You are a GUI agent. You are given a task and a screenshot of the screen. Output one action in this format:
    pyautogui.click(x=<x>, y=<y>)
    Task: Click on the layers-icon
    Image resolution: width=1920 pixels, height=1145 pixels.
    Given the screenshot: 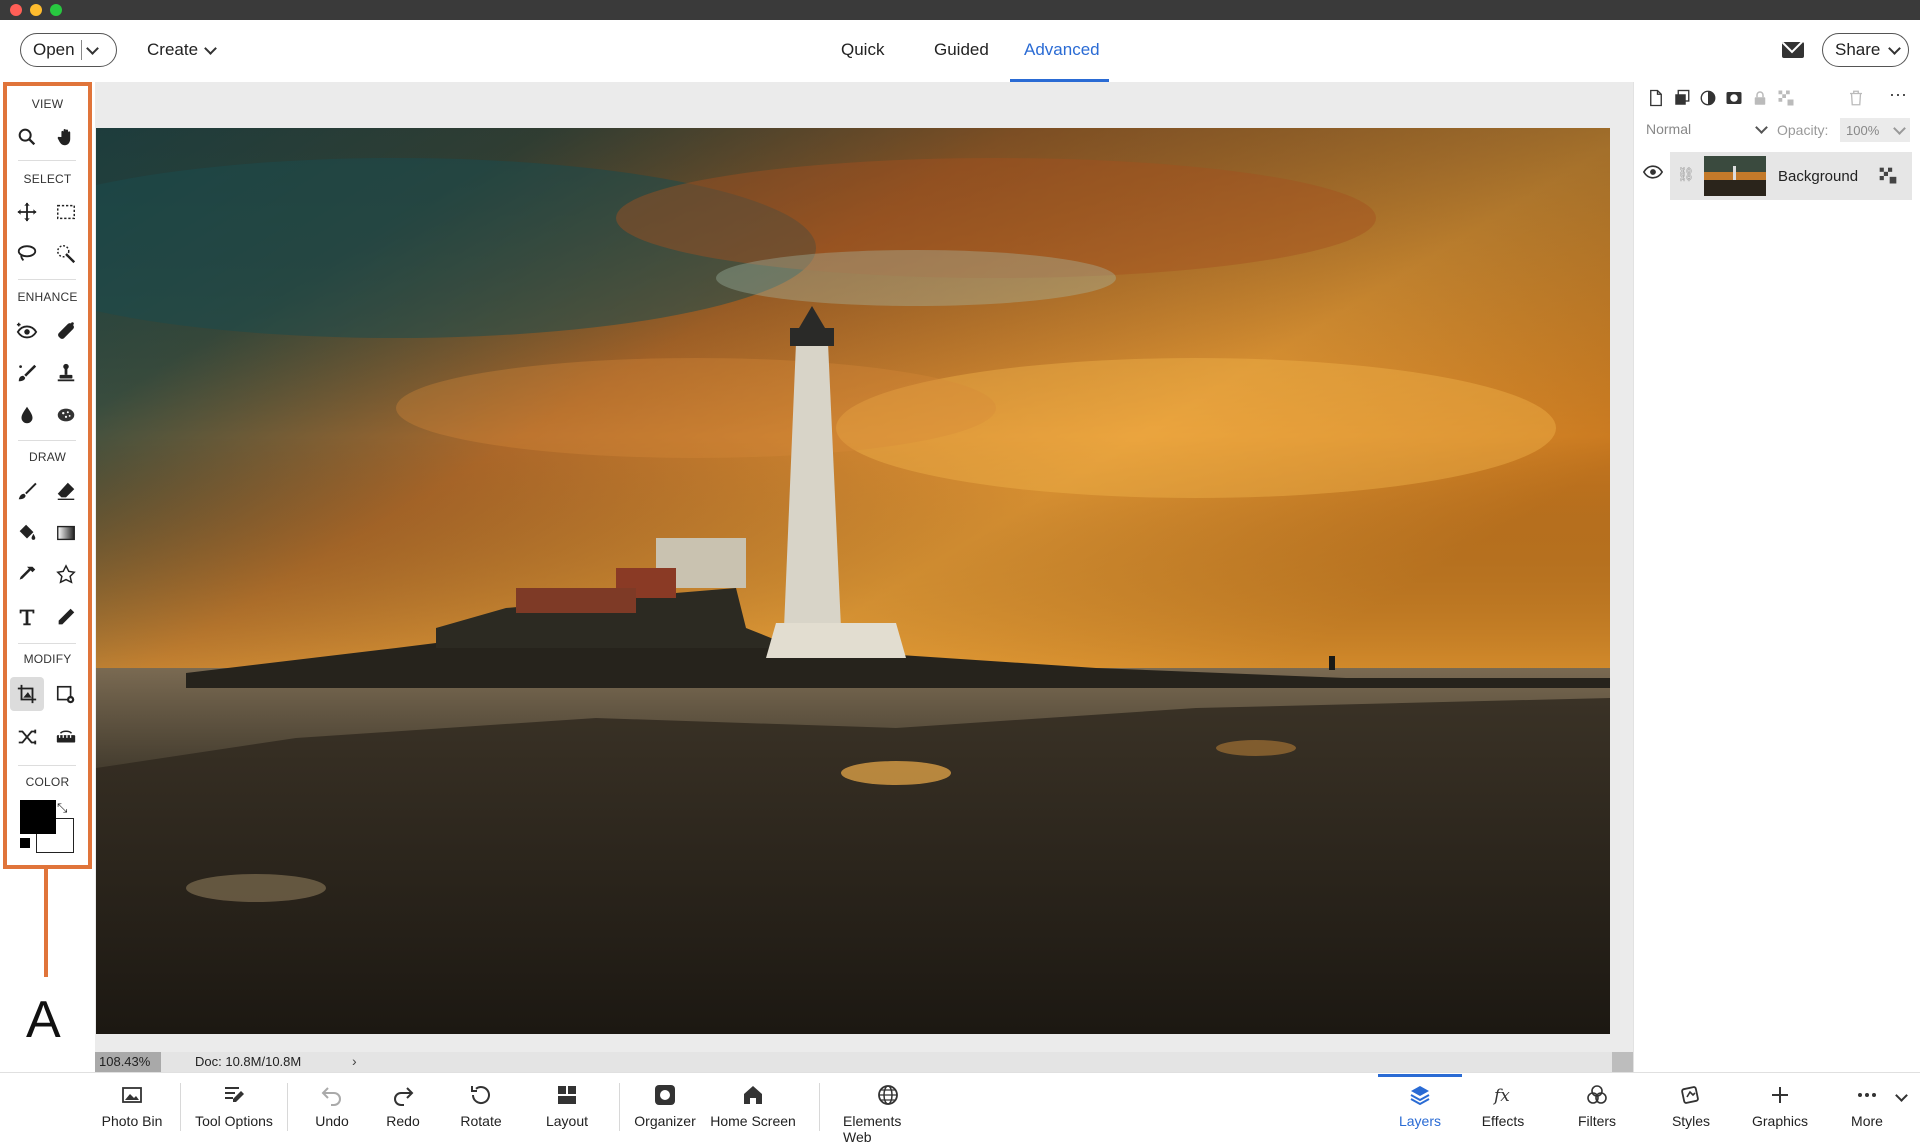 What is the action you would take?
    pyautogui.click(x=1420, y=1096)
    